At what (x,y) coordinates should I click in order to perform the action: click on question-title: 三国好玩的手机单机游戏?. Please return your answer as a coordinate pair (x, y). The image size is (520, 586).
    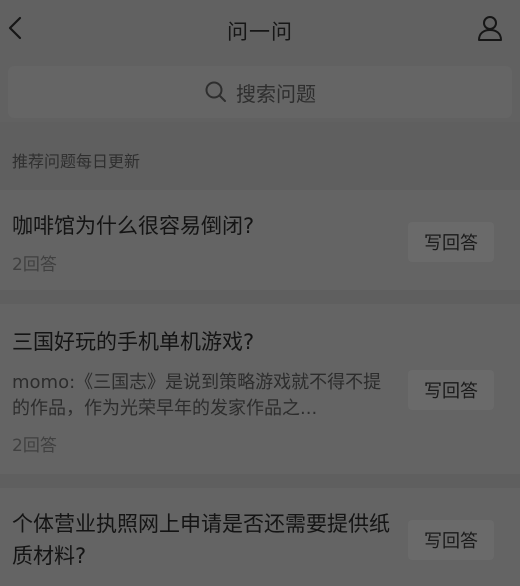
    Looking at the image, I should click on (202, 342).